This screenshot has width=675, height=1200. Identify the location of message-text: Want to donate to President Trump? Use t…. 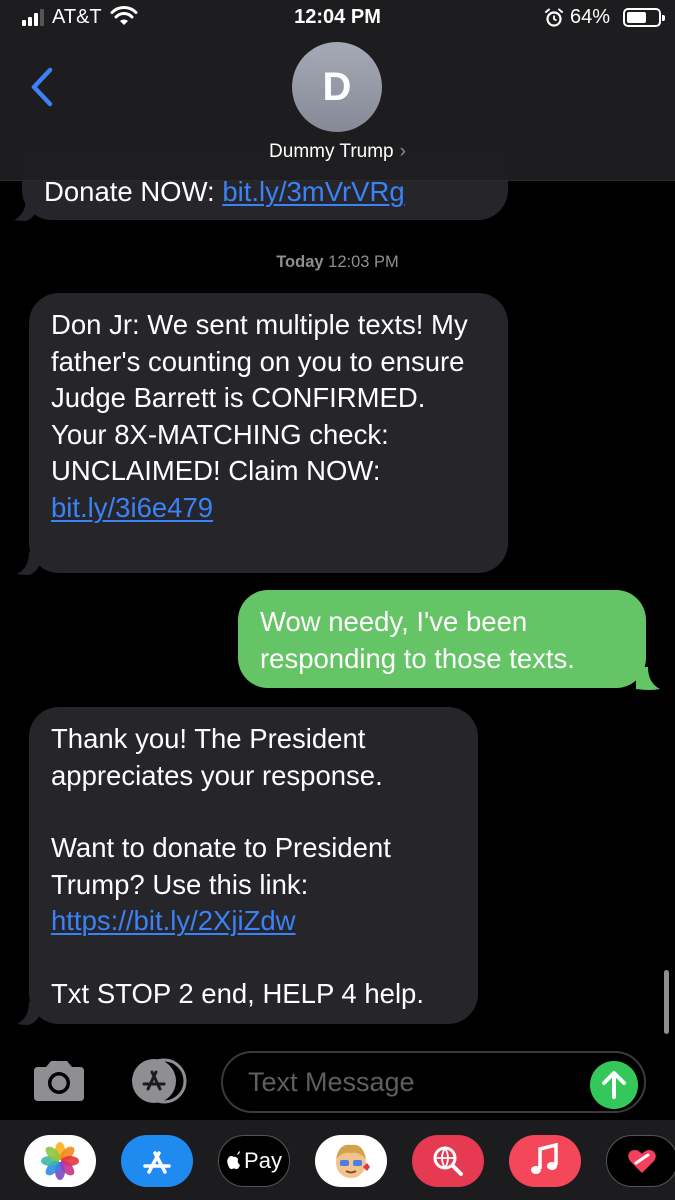
(221, 884).